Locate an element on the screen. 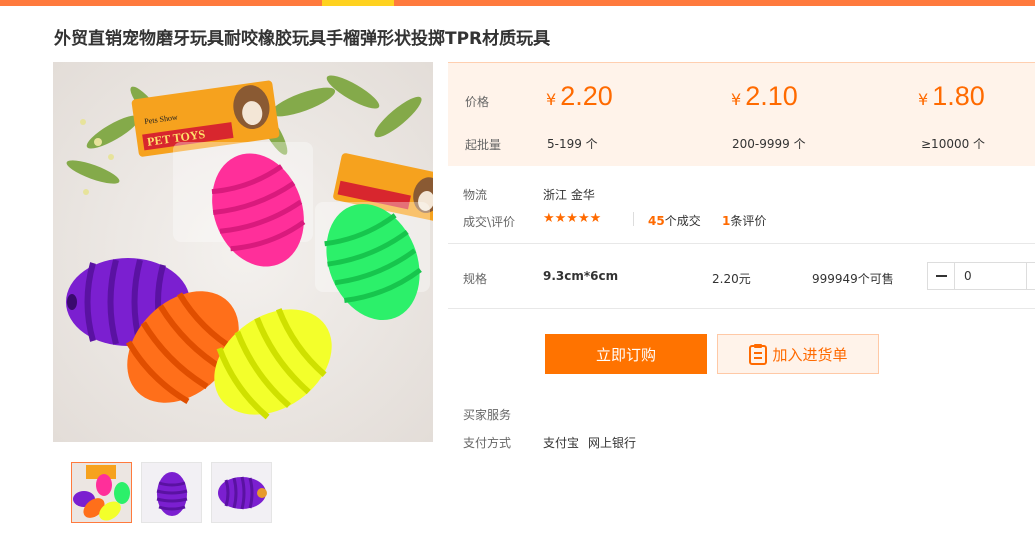 This screenshot has width=1035, height=538. price-tier-2: ¥2.10 is located at coordinates (764, 96).